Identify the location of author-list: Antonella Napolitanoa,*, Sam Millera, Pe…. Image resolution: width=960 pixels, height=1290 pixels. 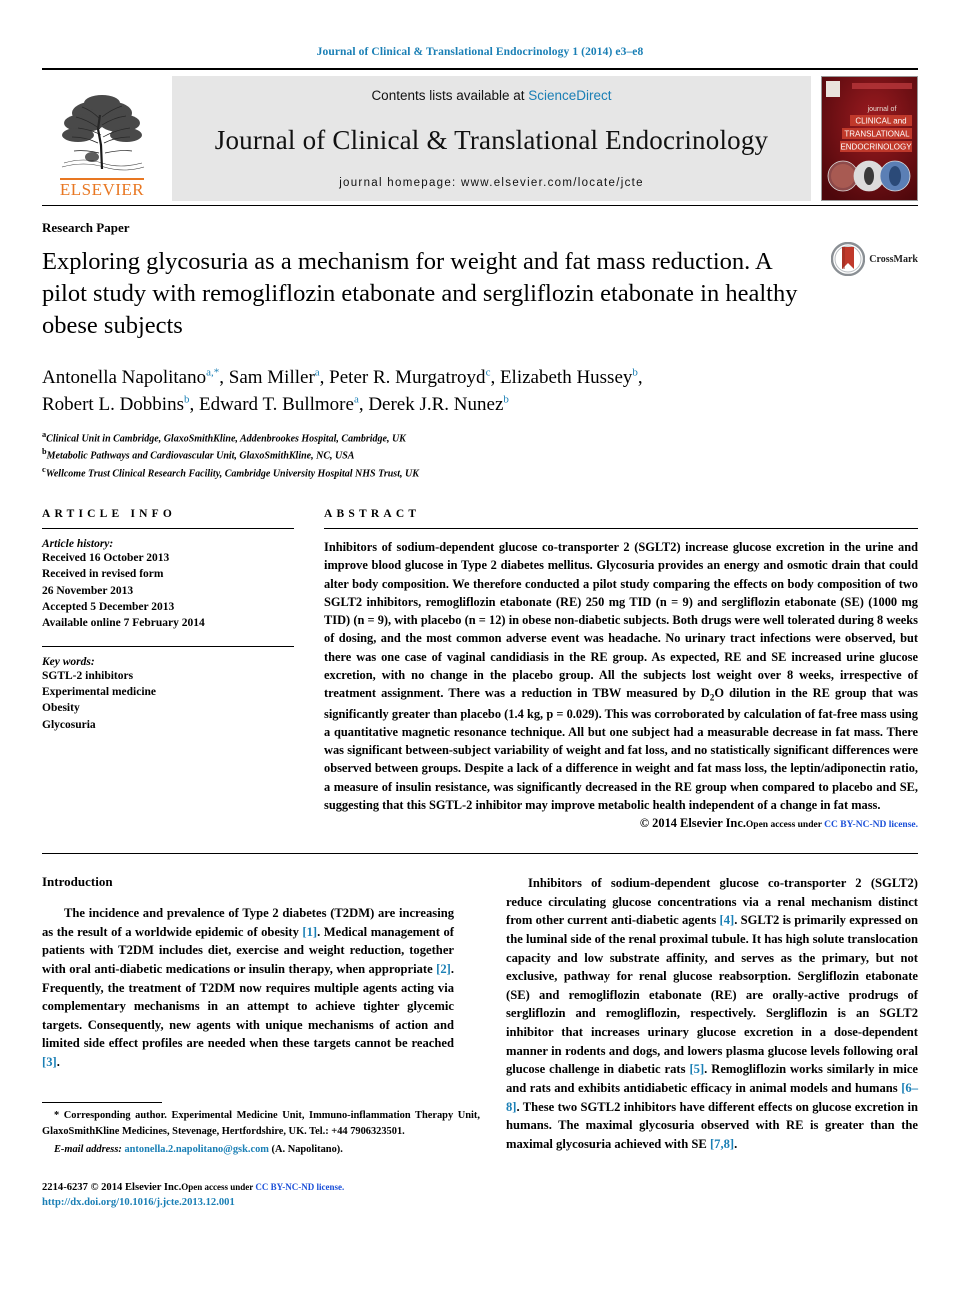
(342, 391).